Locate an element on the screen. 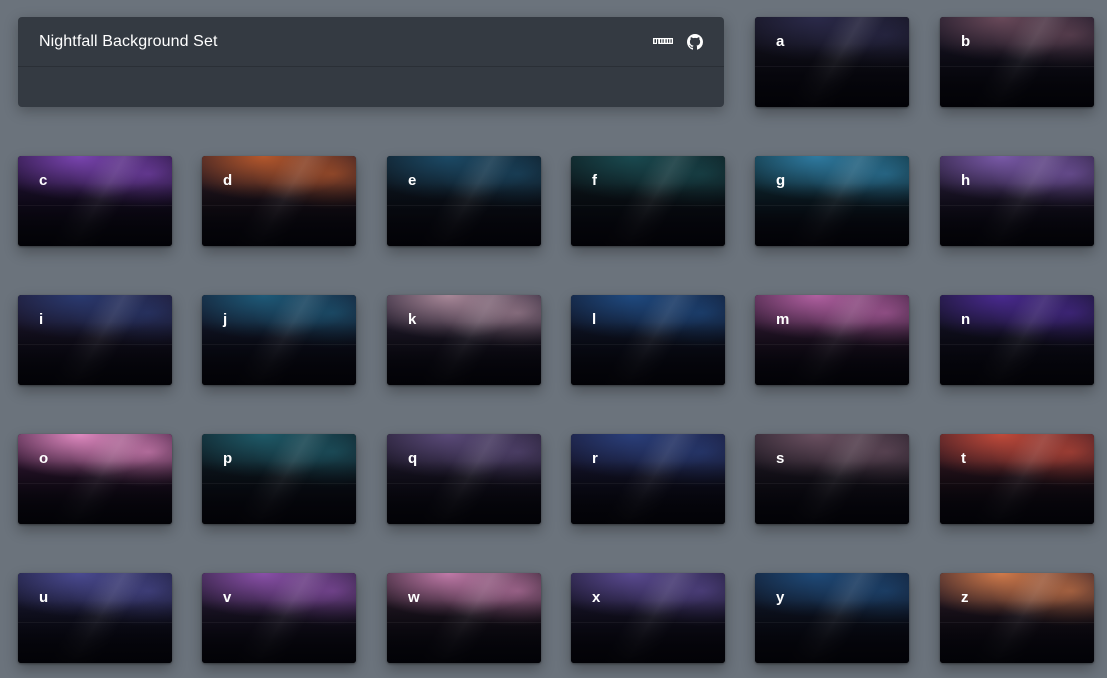 This screenshot has height=678, width=1107. background-tile-u: u is located at coordinates (95, 618).